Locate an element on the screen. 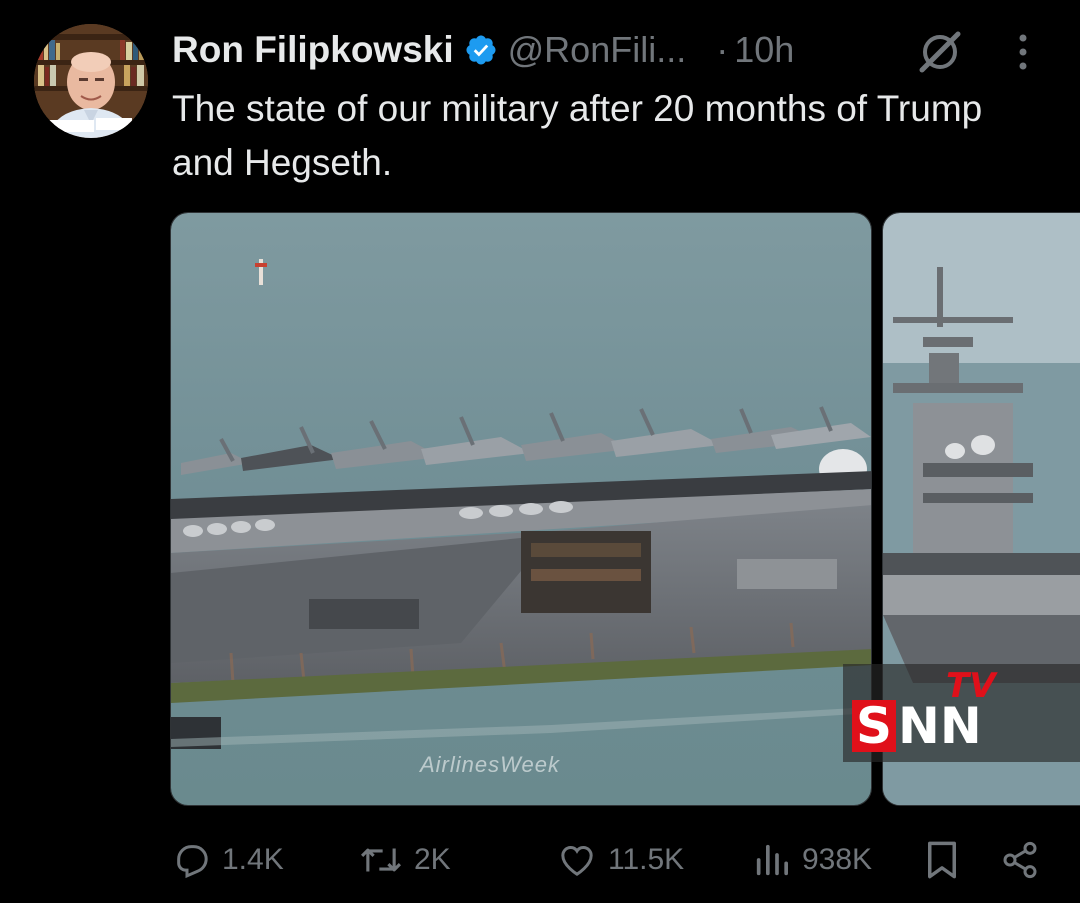 This screenshot has width=1080, height=903. reply-icon is located at coordinates (192, 862).